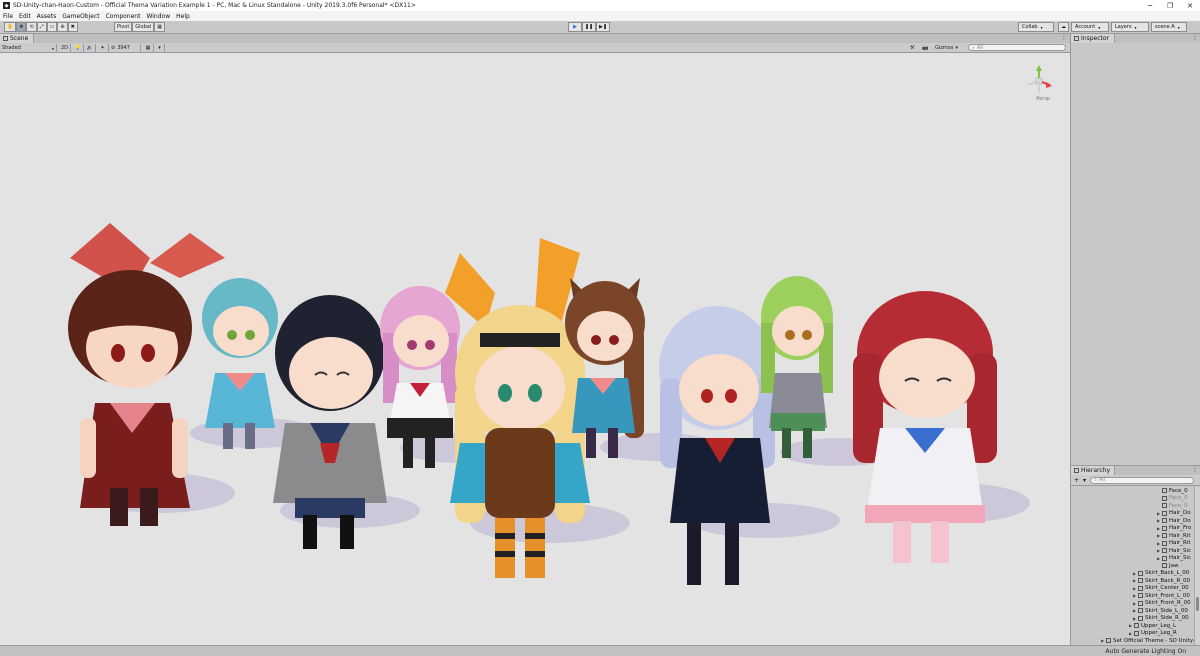  I want to click on hierarchy-search-input: ⌕ All, so click(1142, 480).